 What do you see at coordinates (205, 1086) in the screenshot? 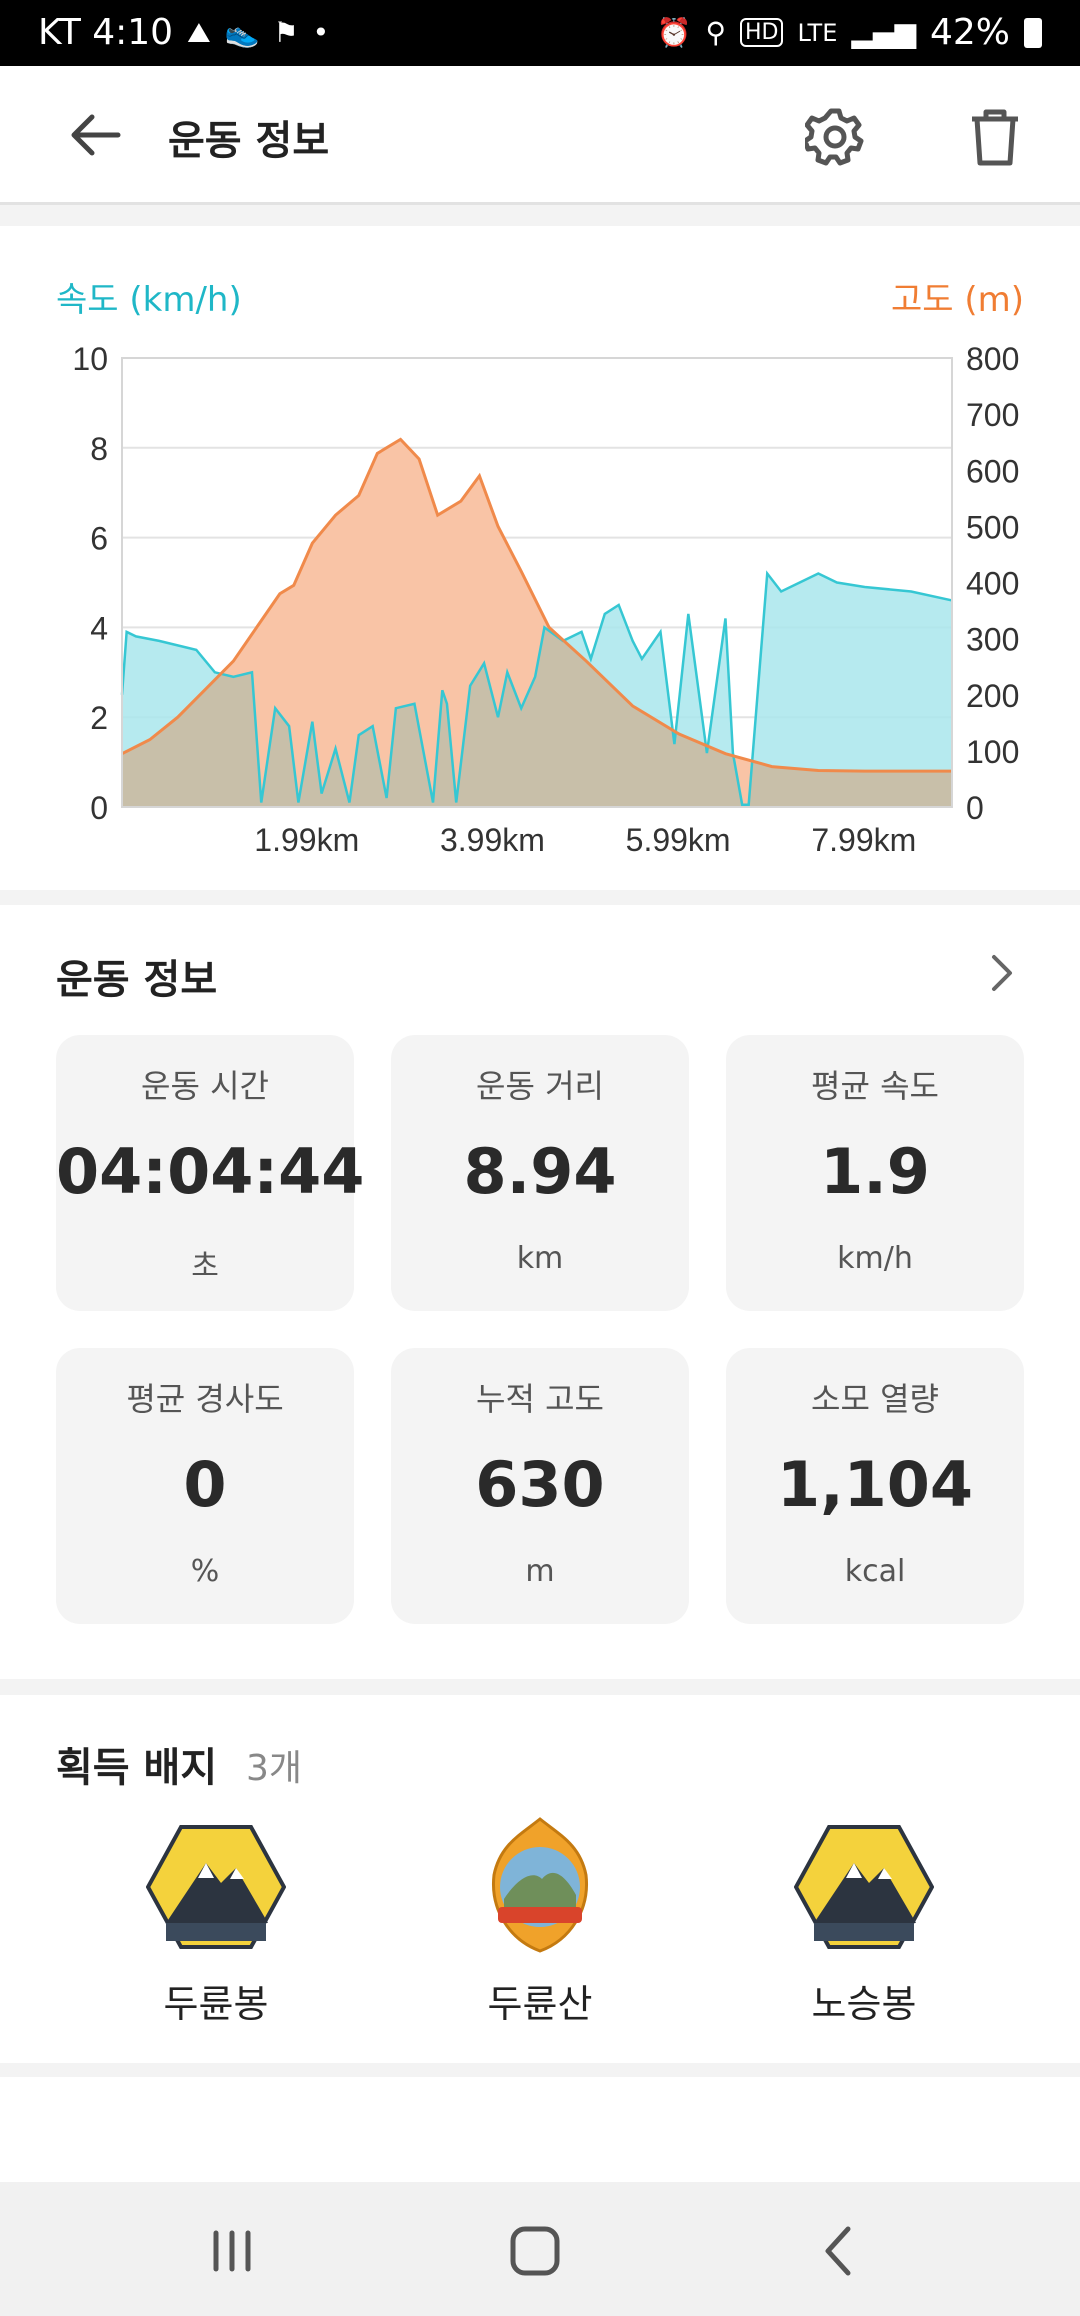
I see `stat-label: 운동 시간` at bounding box center [205, 1086].